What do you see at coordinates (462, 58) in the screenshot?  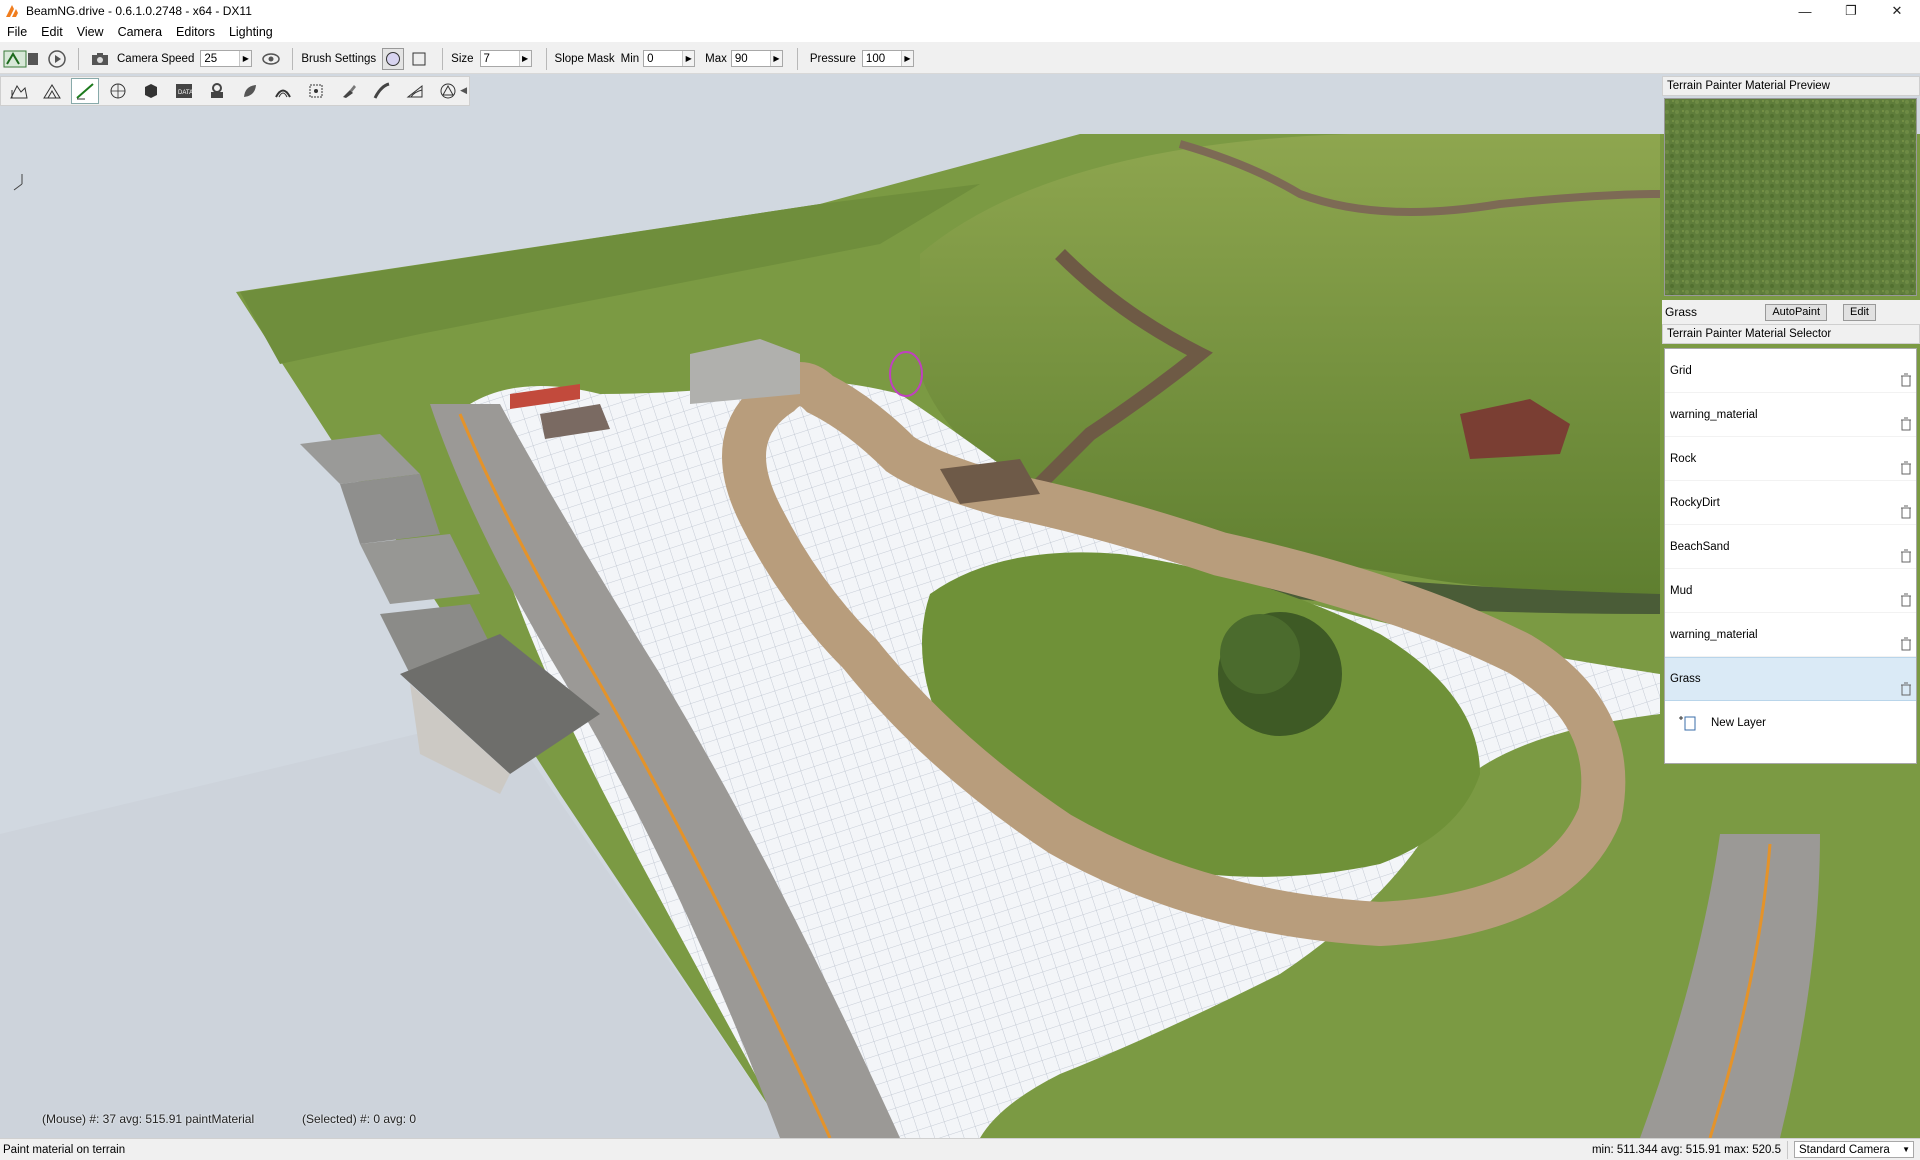 I see `size-label: Size` at bounding box center [462, 58].